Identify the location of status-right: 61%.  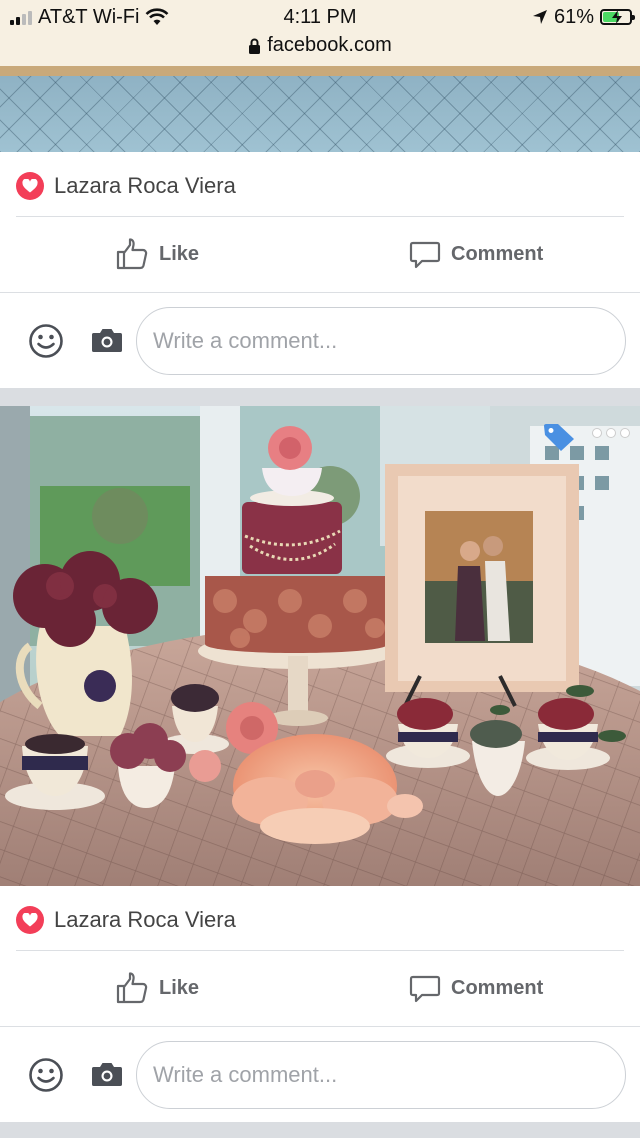
(583, 17).